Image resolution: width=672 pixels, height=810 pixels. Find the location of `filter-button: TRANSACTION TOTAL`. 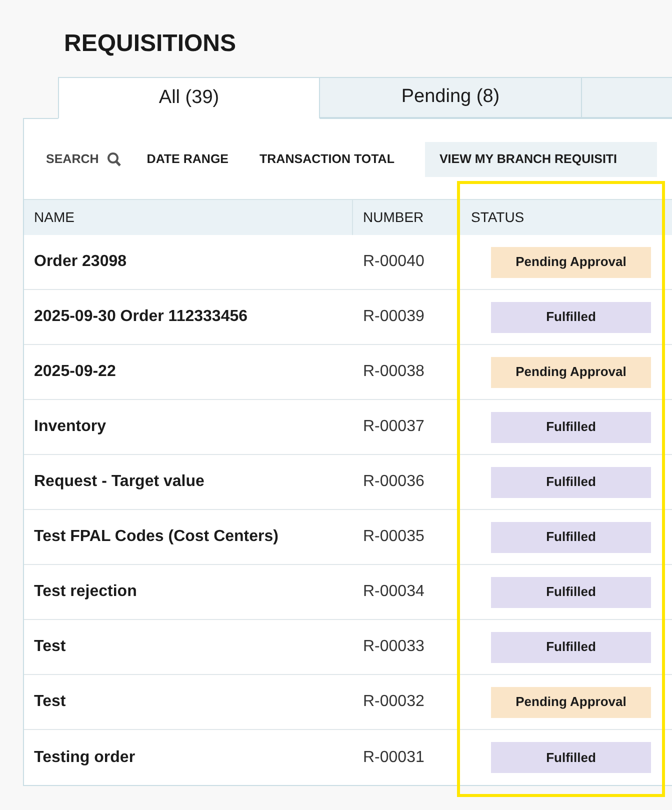

filter-button: TRANSACTION TOTAL is located at coordinates (327, 159).